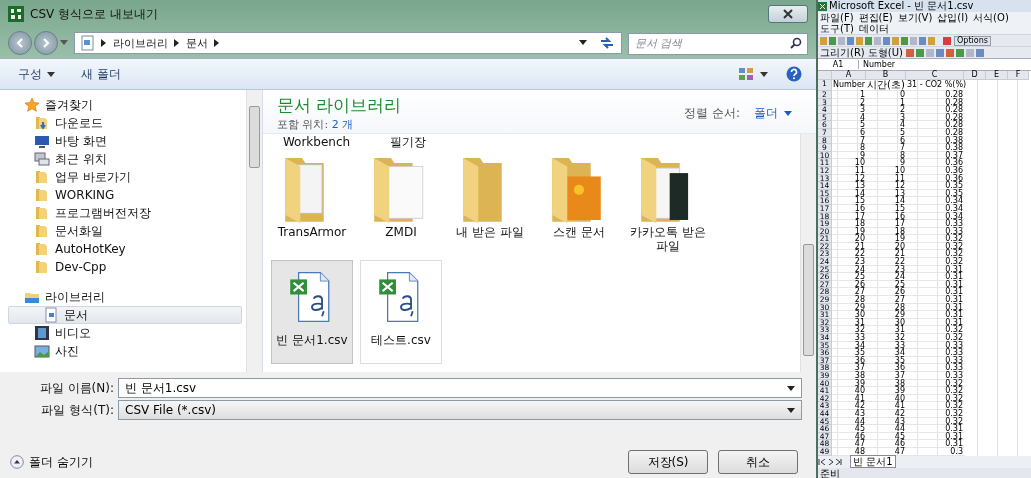  Describe the element at coordinates (401, 312) in the screenshot. I see `file-item: 테스트.csv` at that location.